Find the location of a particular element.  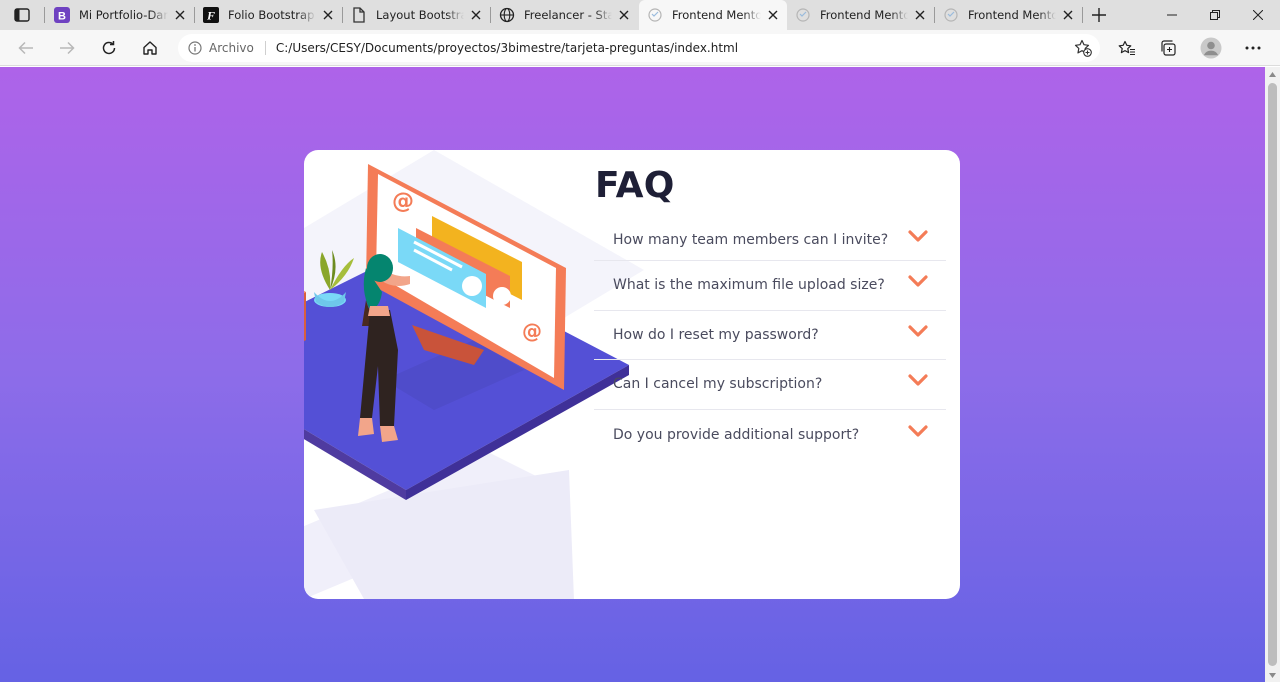

faq-item: How many team members can I invite? is located at coordinates (770, 240).